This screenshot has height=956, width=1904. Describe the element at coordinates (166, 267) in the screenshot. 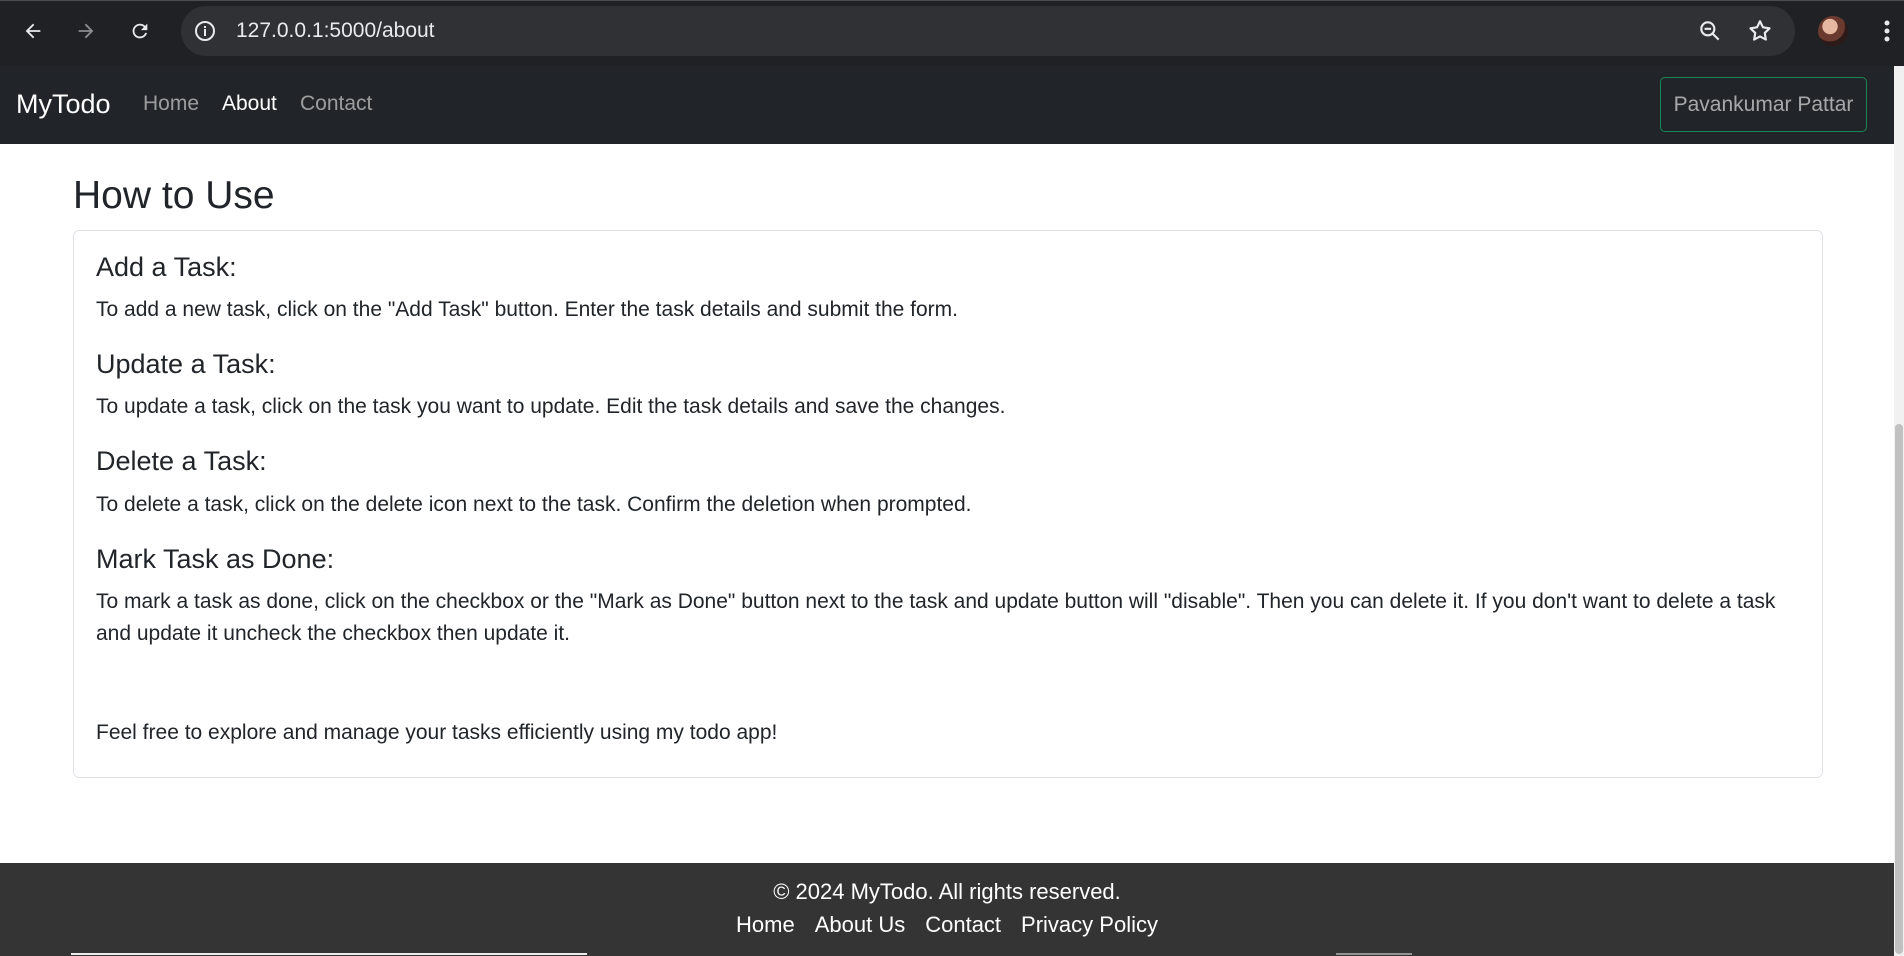

I see `section-heading-add: Add a Task:` at that location.